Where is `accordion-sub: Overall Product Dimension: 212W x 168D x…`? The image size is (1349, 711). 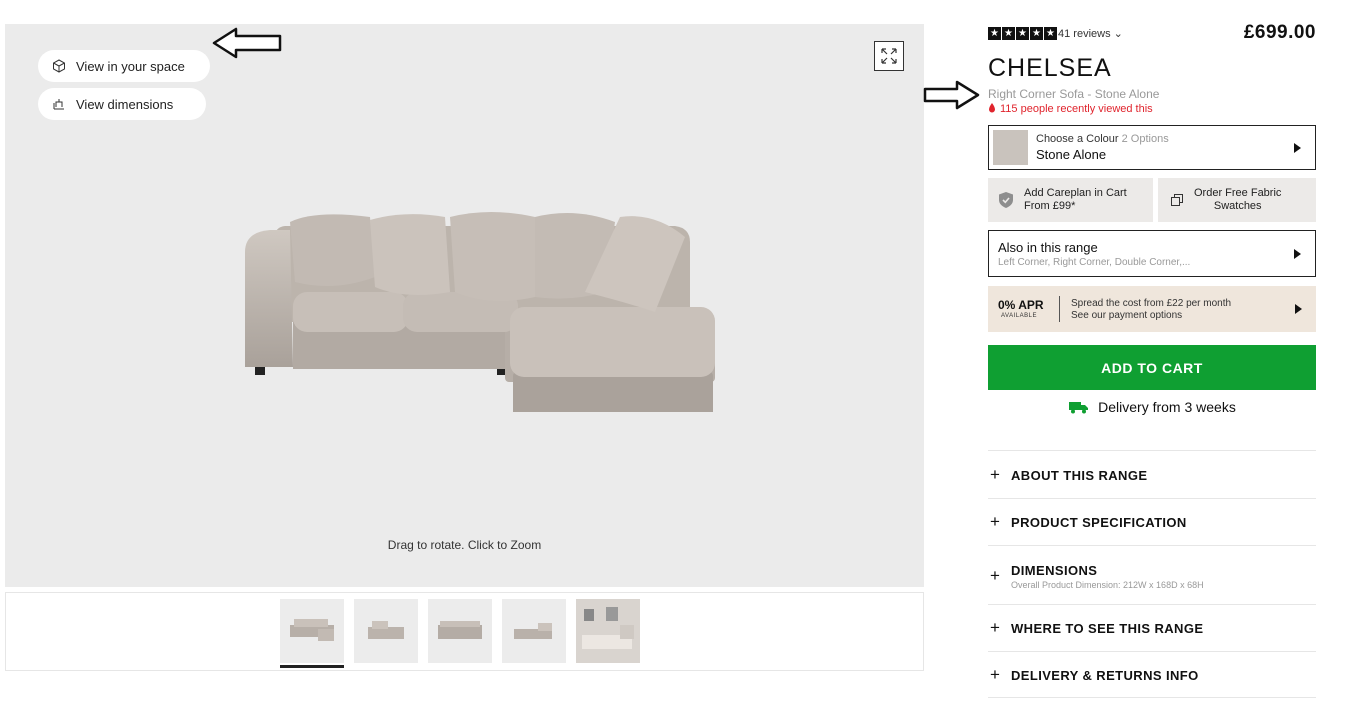
accordion-sub: Overall Product Dimension: 212W x 168D x… is located at coordinates (1107, 585).